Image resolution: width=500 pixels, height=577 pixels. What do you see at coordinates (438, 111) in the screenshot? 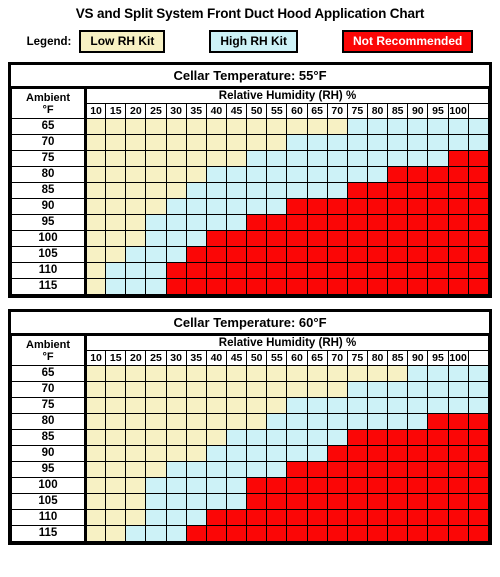
I see `rh-tick-95: 95` at bounding box center [438, 111].